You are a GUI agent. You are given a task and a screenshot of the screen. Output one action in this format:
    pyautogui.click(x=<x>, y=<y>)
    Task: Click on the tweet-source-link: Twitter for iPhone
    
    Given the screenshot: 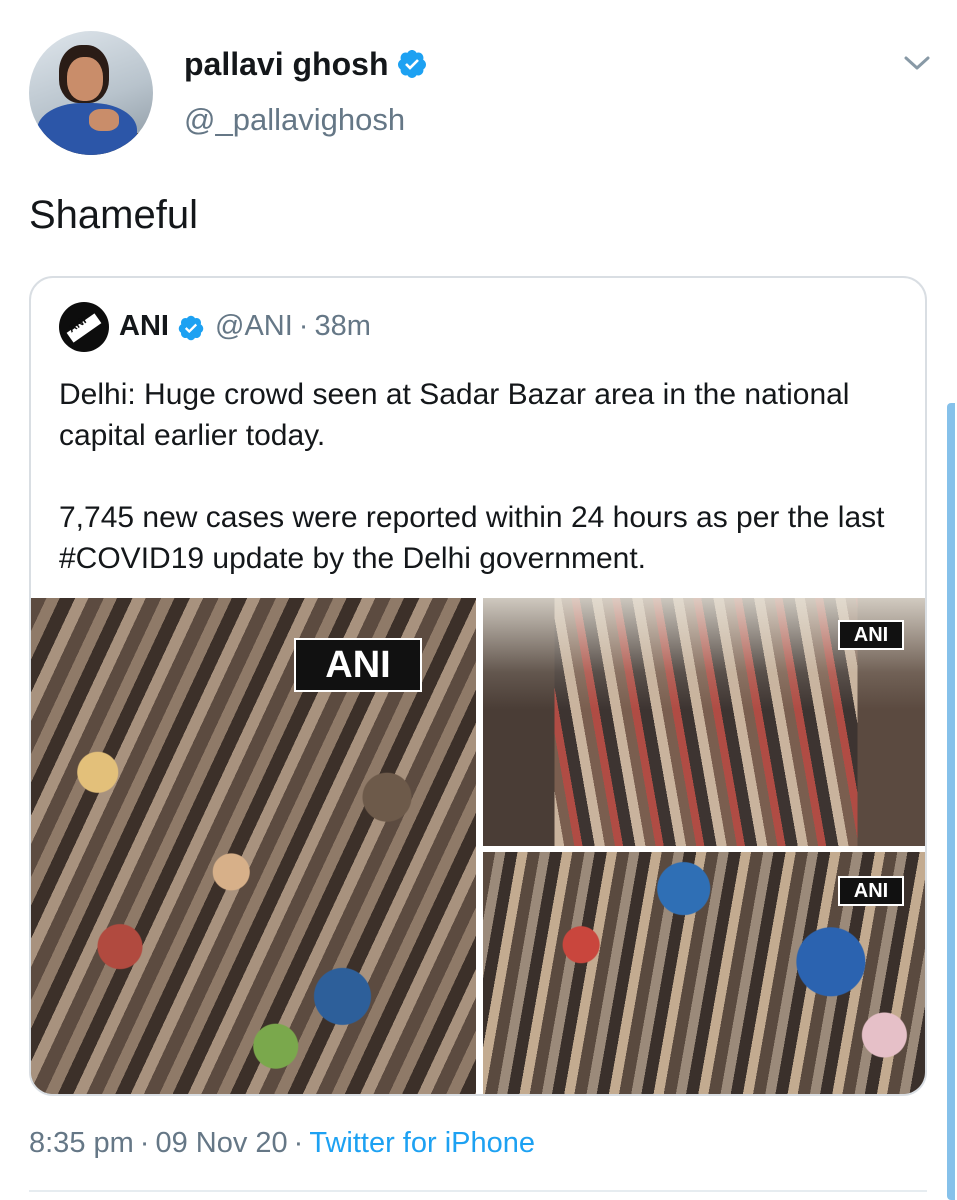 What is the action you would take?
    pyautogui.click(x=422, y=1143)
    